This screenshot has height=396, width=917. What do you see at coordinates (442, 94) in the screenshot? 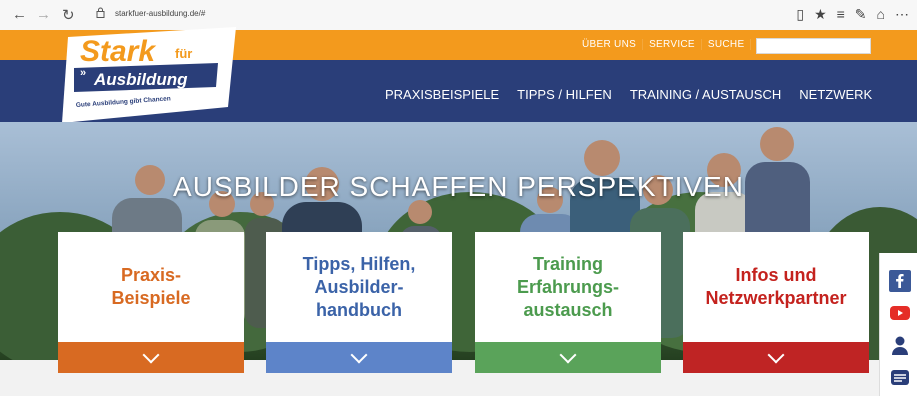
I see `nav-praxisbeispiele: PRAXISBEISPIELE` at bounding box center [442, 94].